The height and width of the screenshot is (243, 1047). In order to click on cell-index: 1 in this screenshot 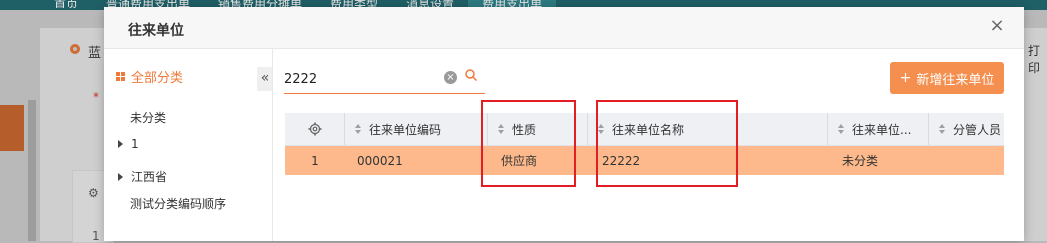, I will do `click(315, 160)`.